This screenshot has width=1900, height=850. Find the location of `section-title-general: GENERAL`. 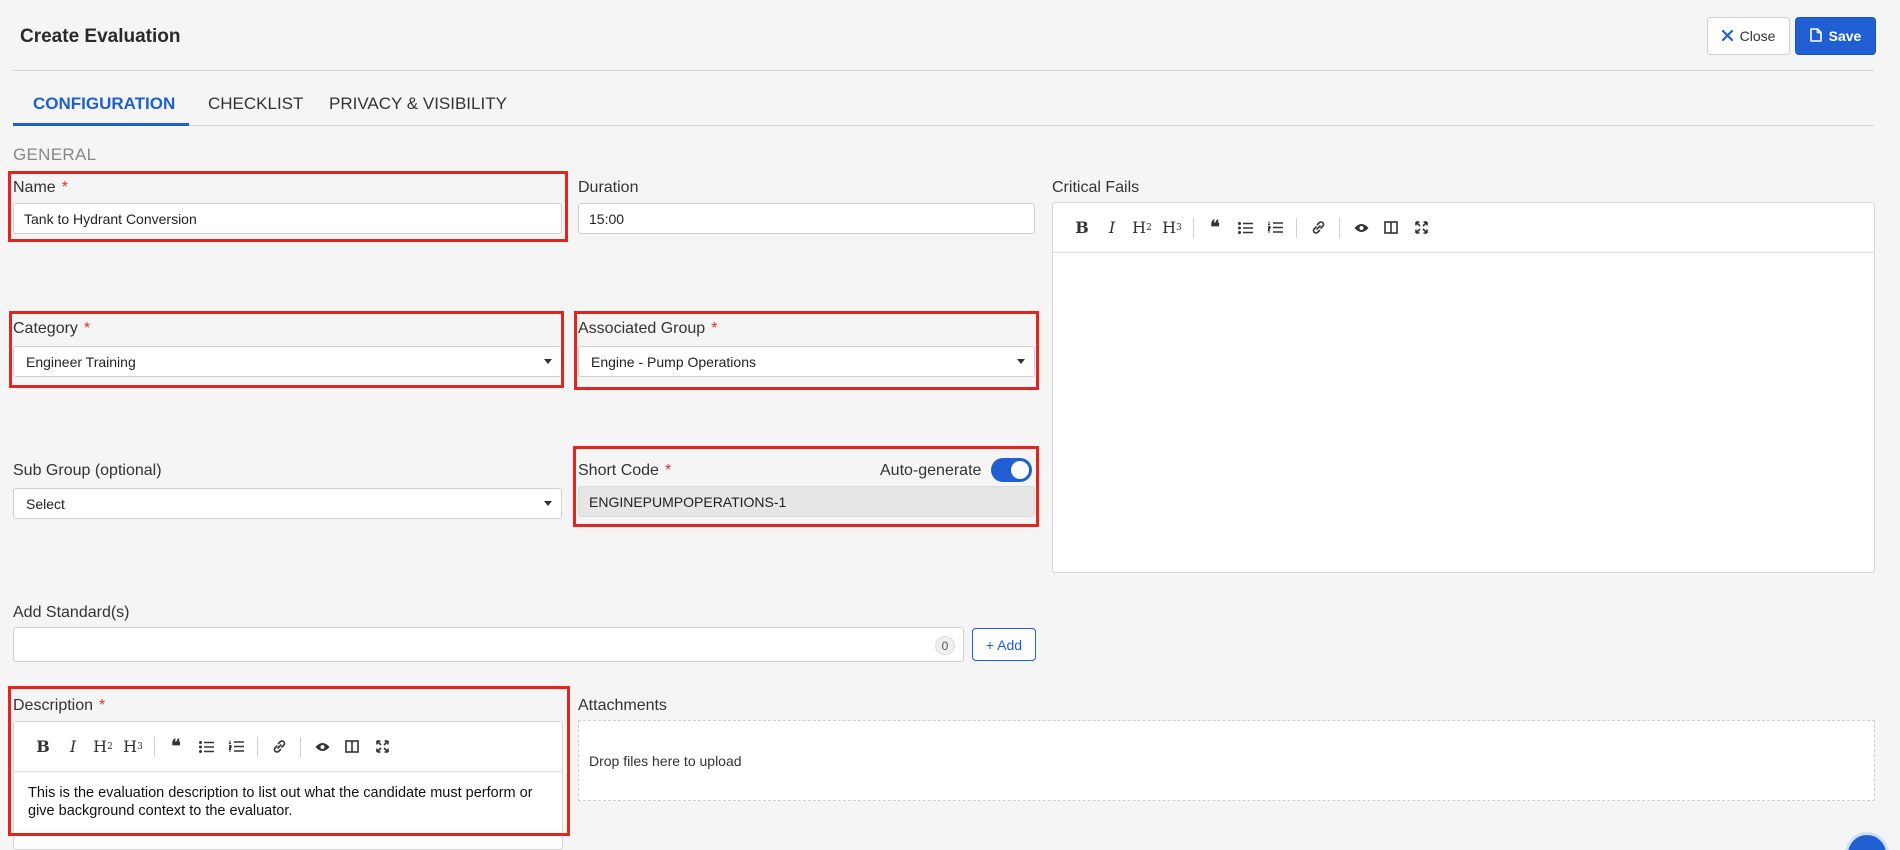

section-title-general: GENERAL is located at coordinates (55, 154).